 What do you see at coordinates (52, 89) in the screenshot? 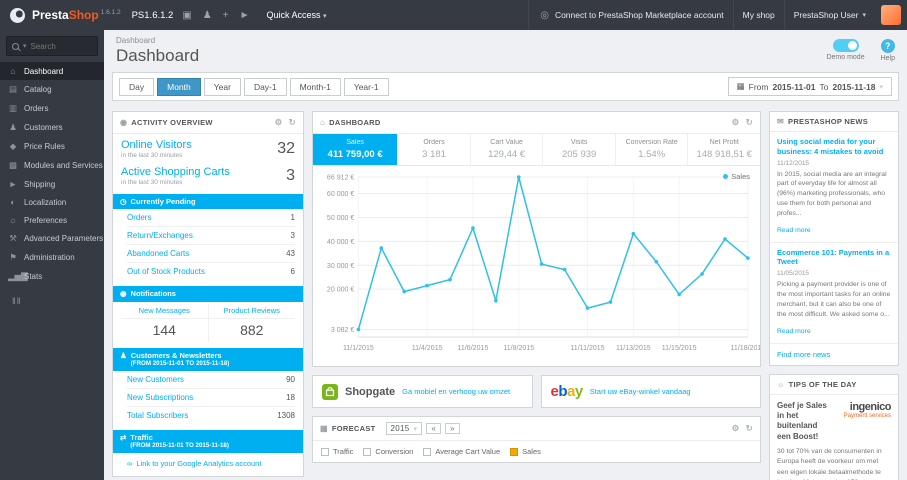
I see `sidebar-item-catalog: ▤ Catalog` at bounding box center [52, 89].